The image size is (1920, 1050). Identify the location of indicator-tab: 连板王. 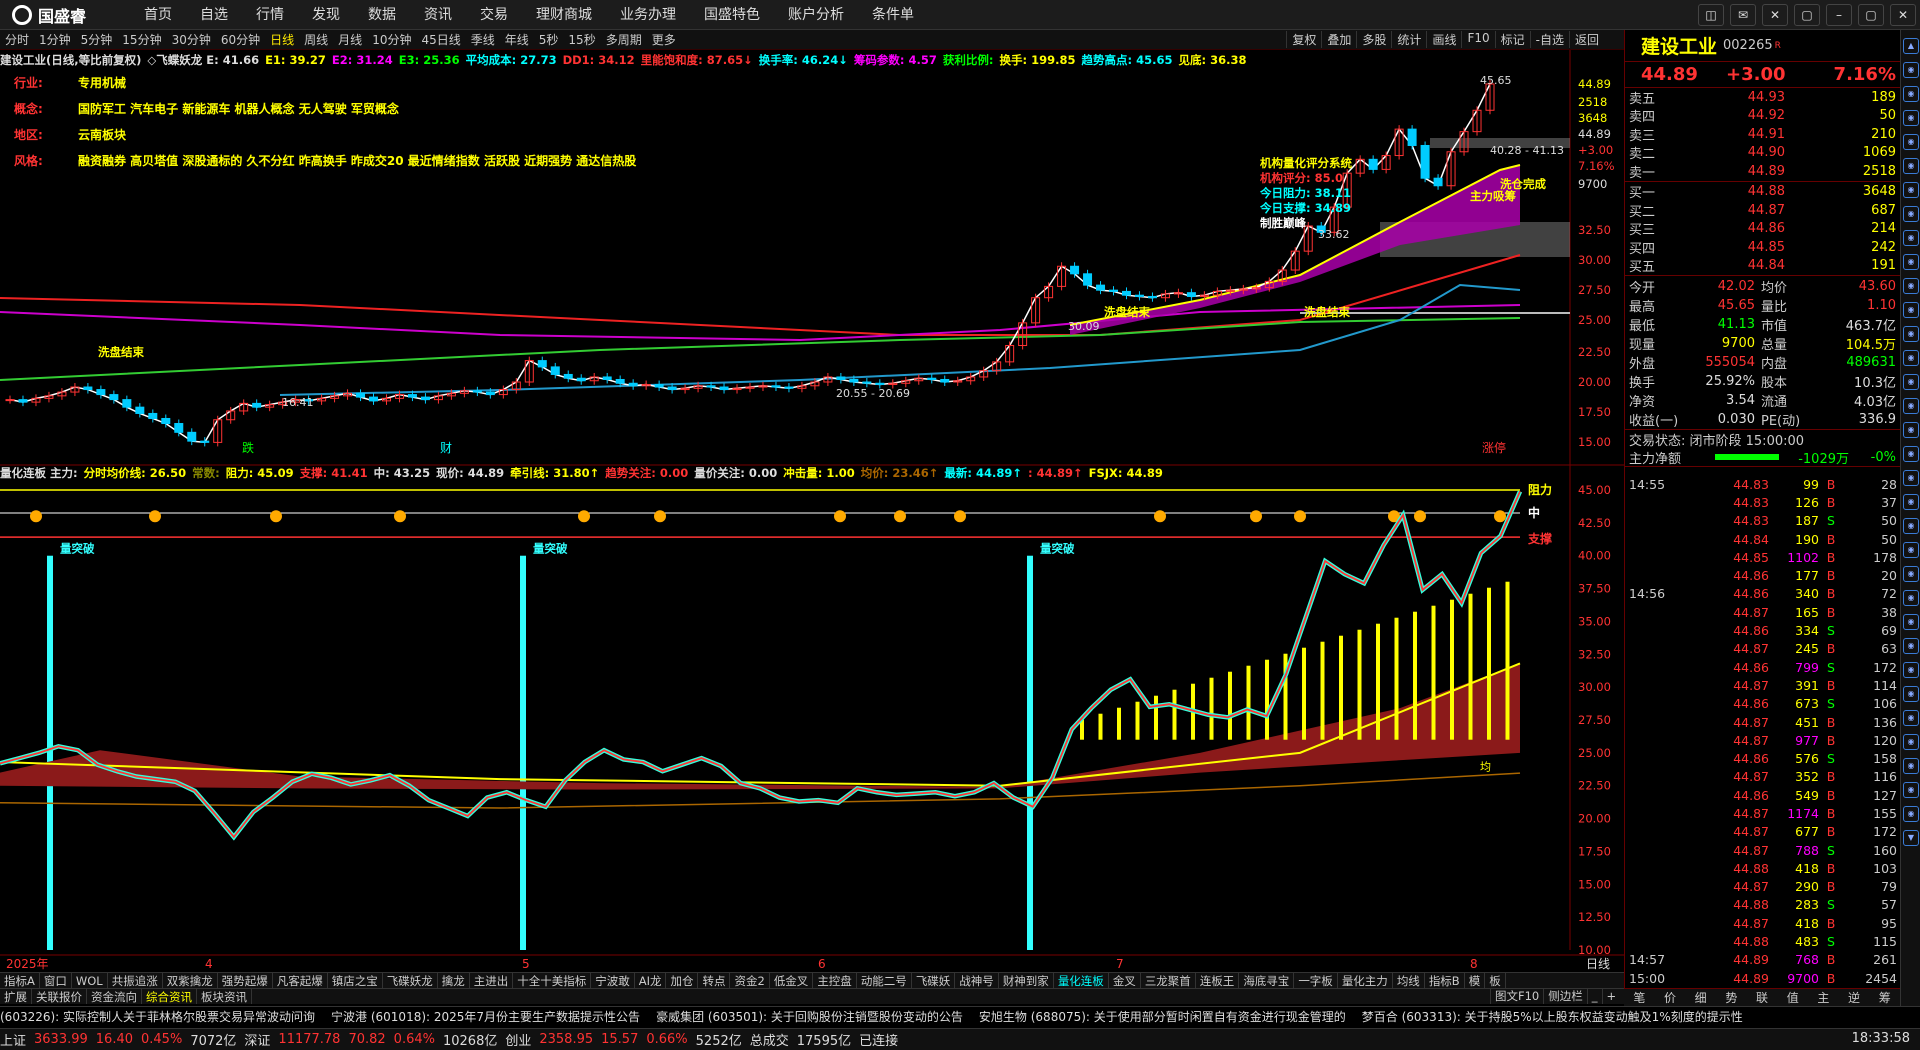
(1218, 980).